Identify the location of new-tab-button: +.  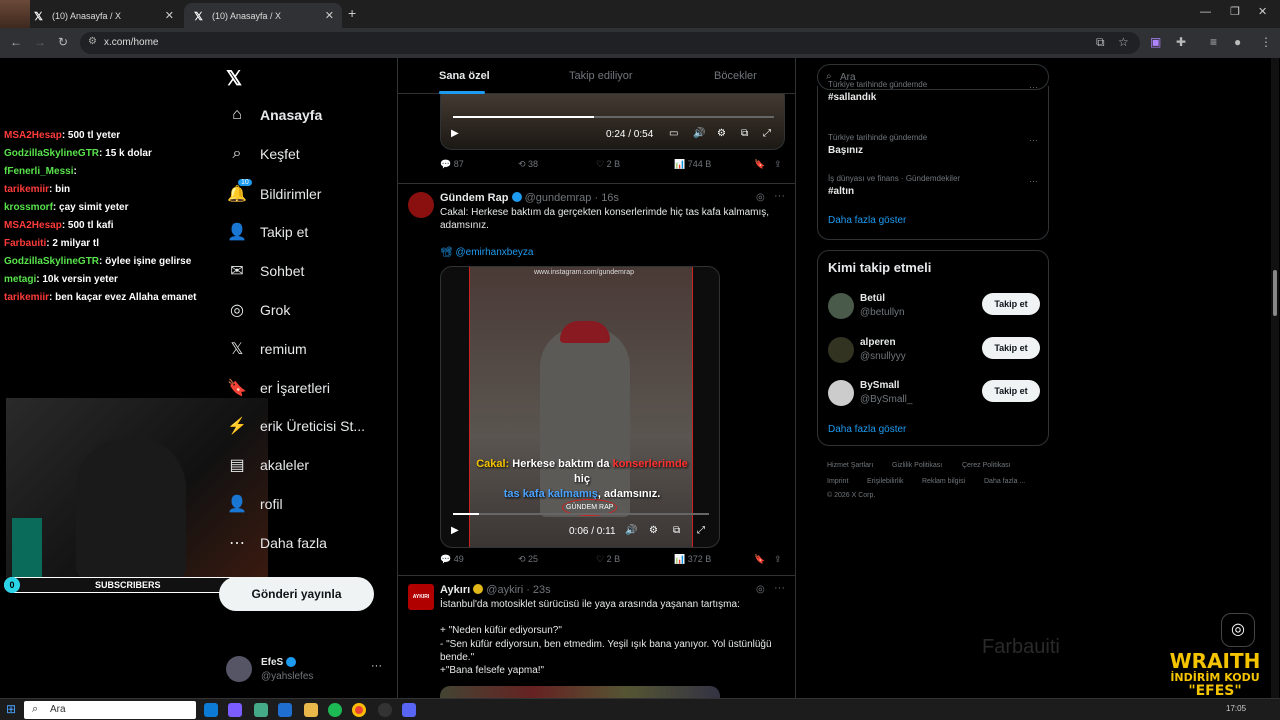
(352, 13).